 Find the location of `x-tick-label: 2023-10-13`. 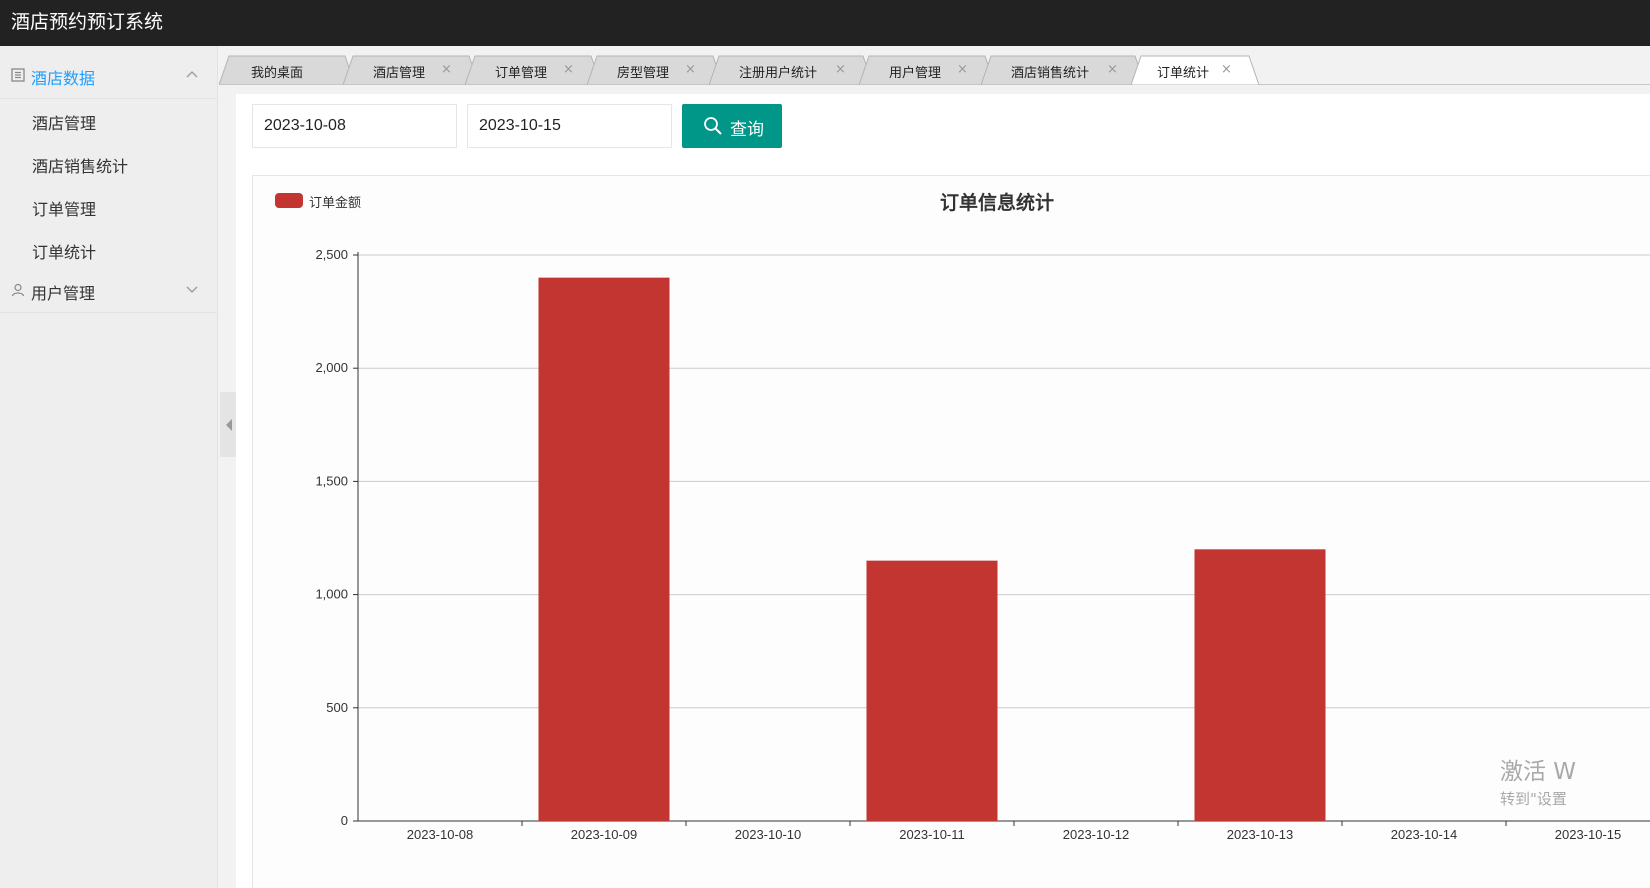

x-tick-label: 2023-10-13 is located at coordinates (1260, 834).